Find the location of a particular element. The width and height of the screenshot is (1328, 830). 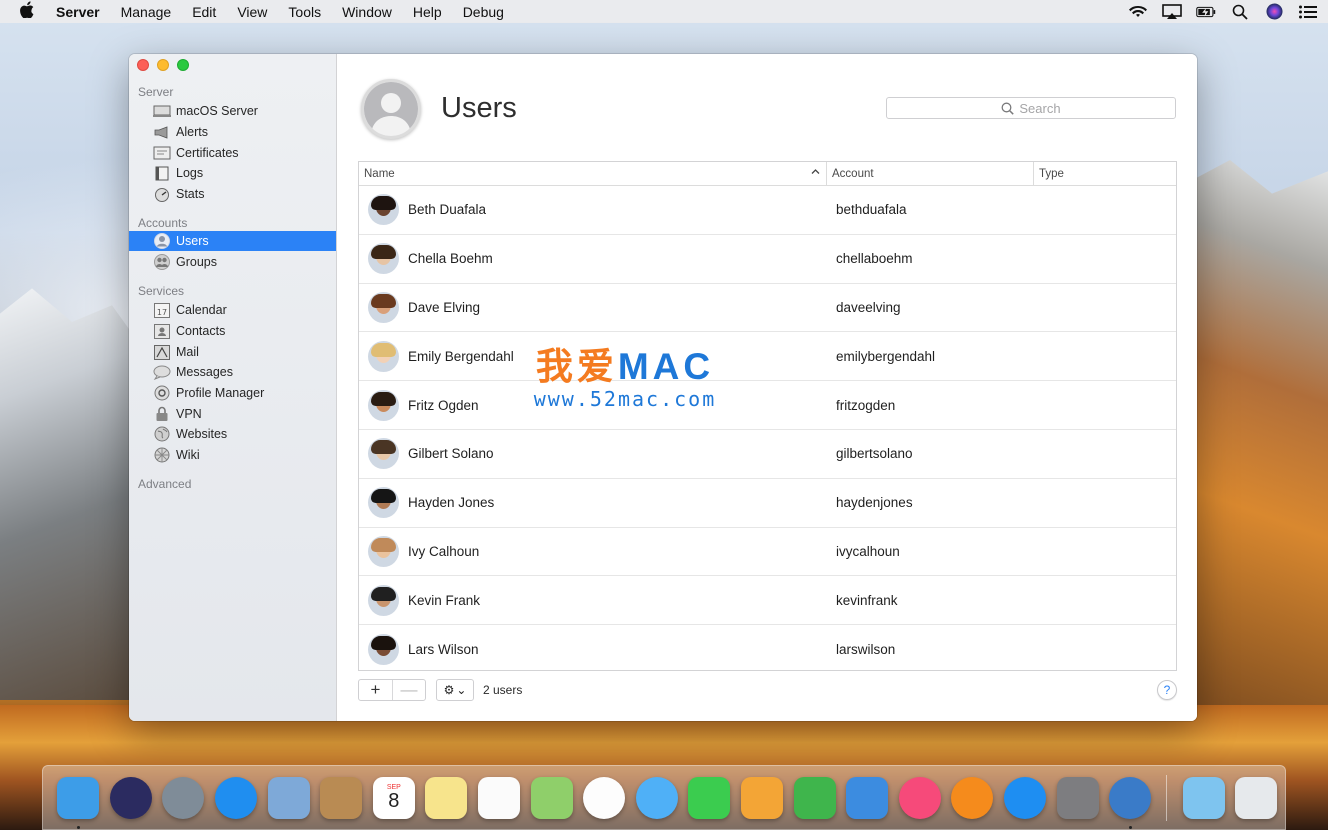

dock-siri is located at coordinates (131, 798).